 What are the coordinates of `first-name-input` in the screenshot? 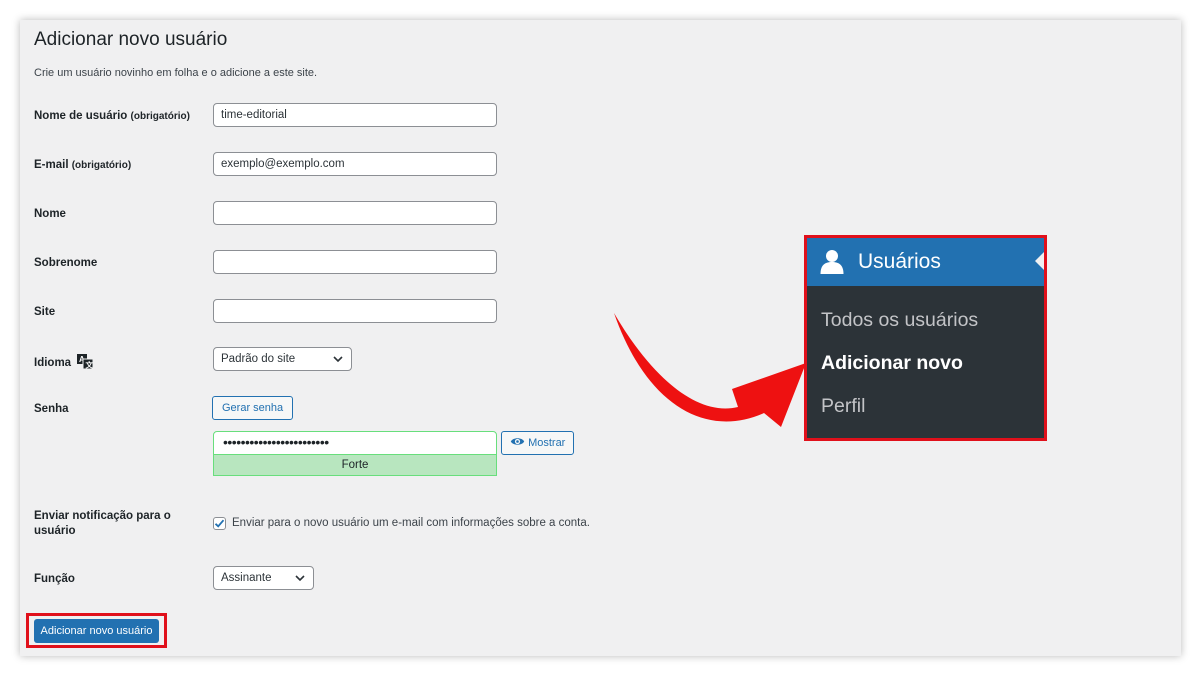 It's located at (355, 213).